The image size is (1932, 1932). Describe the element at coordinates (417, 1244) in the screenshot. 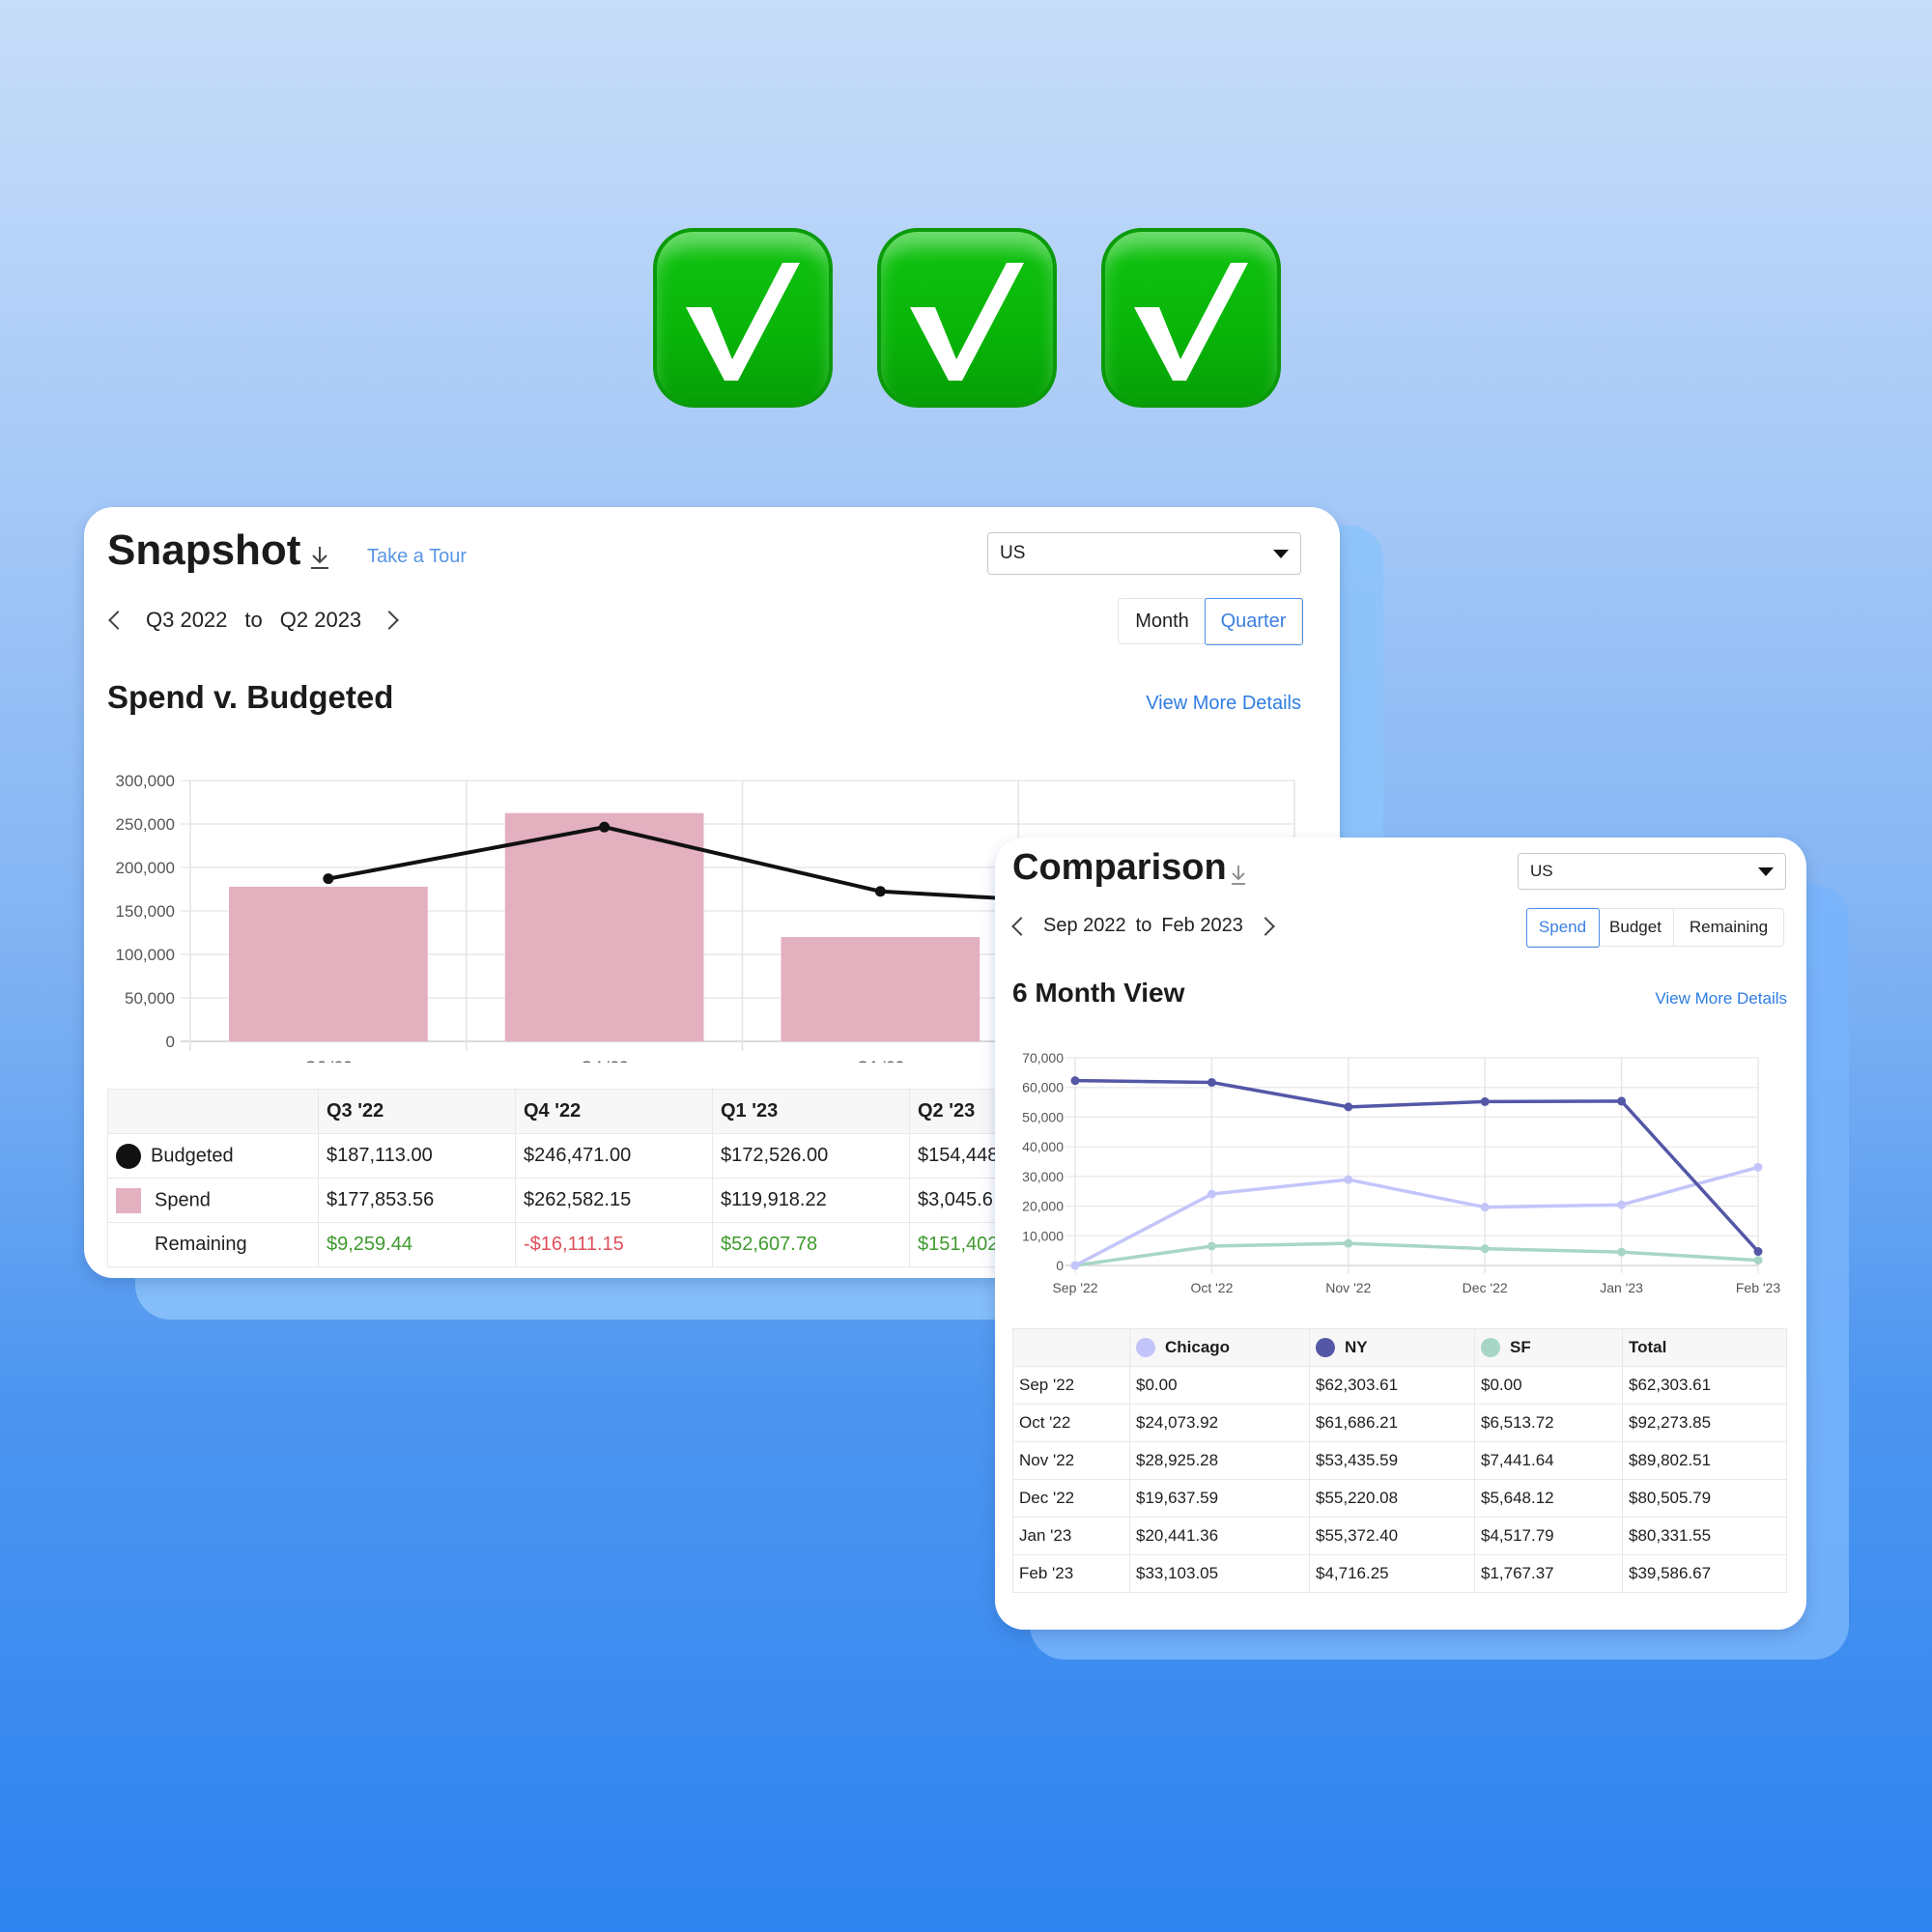

I see `table-cell: $9,259.44` at that location.